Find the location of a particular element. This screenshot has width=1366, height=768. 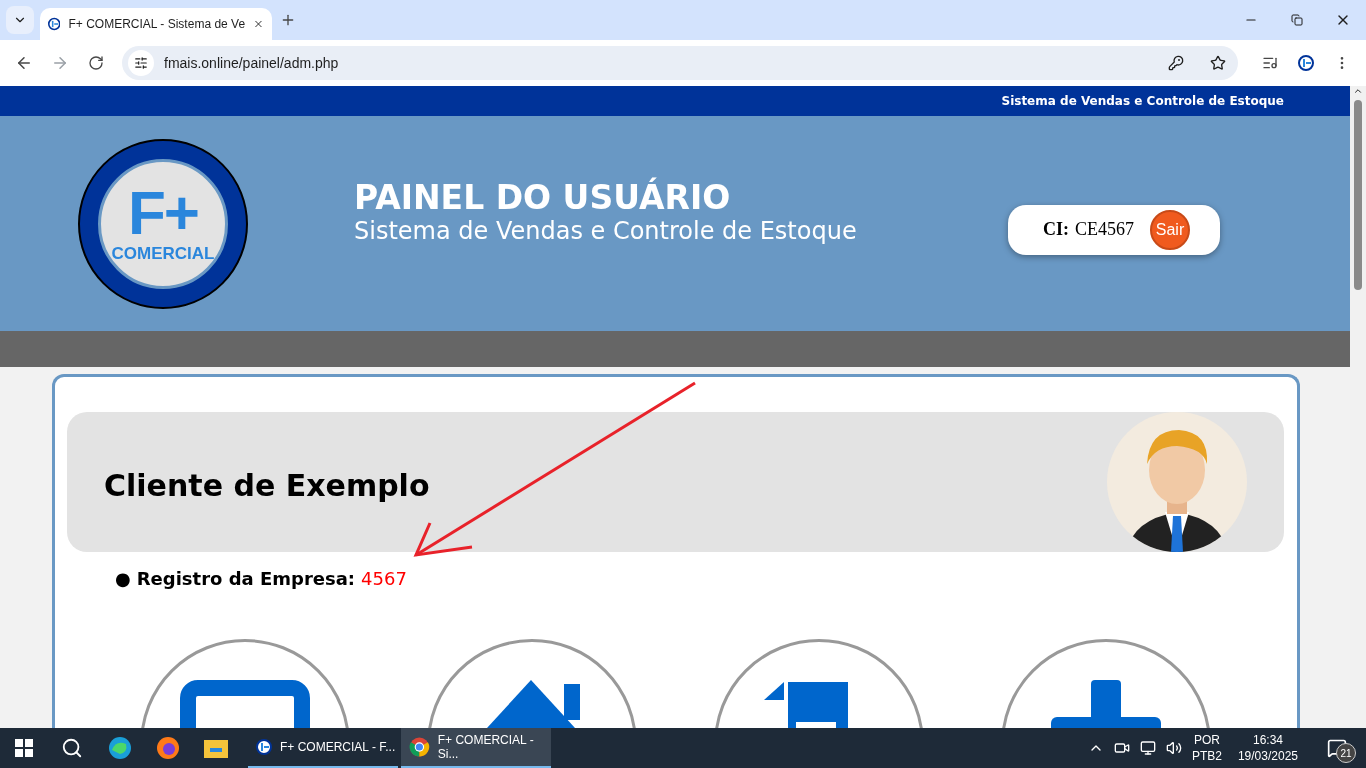

browser-icon is located at coordinates (120, 748).